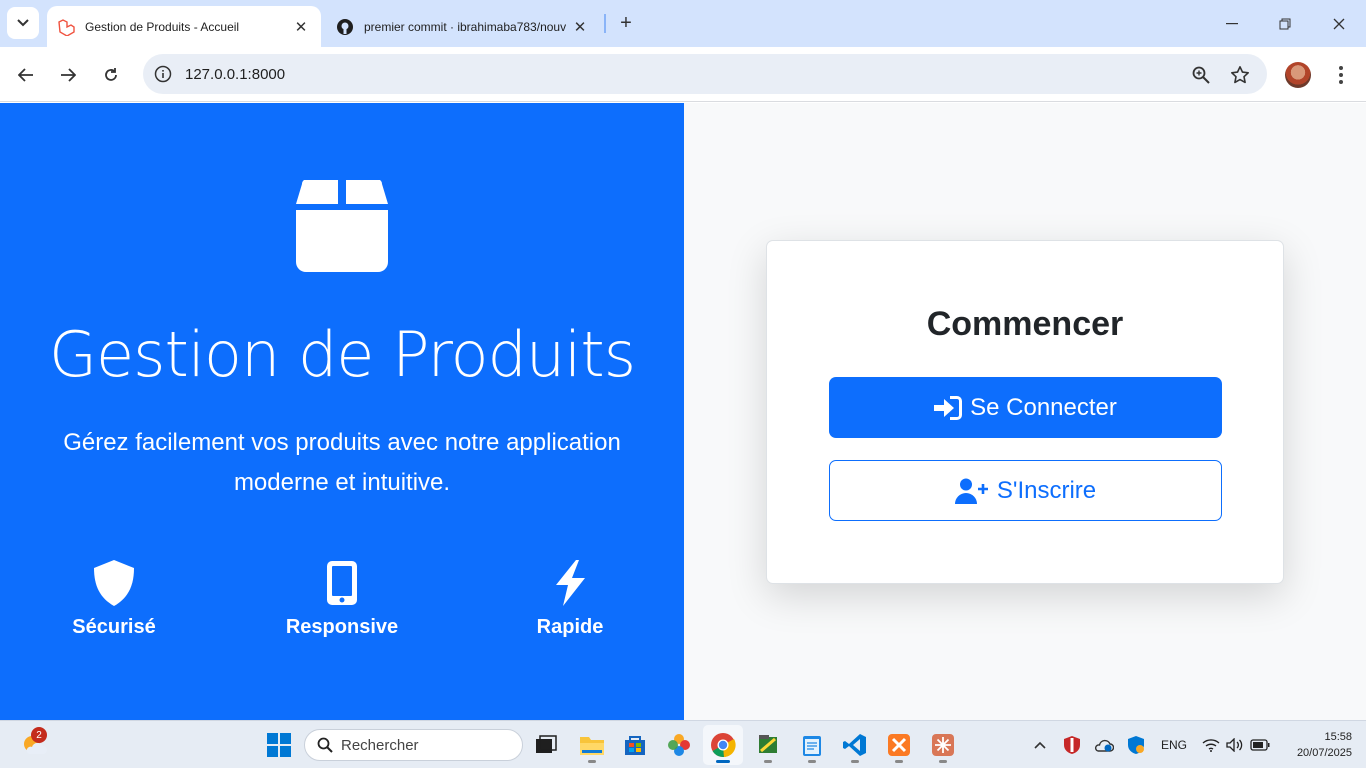 The image size is (1366, 768). I want to click on close-icon, so click(1339, 23).